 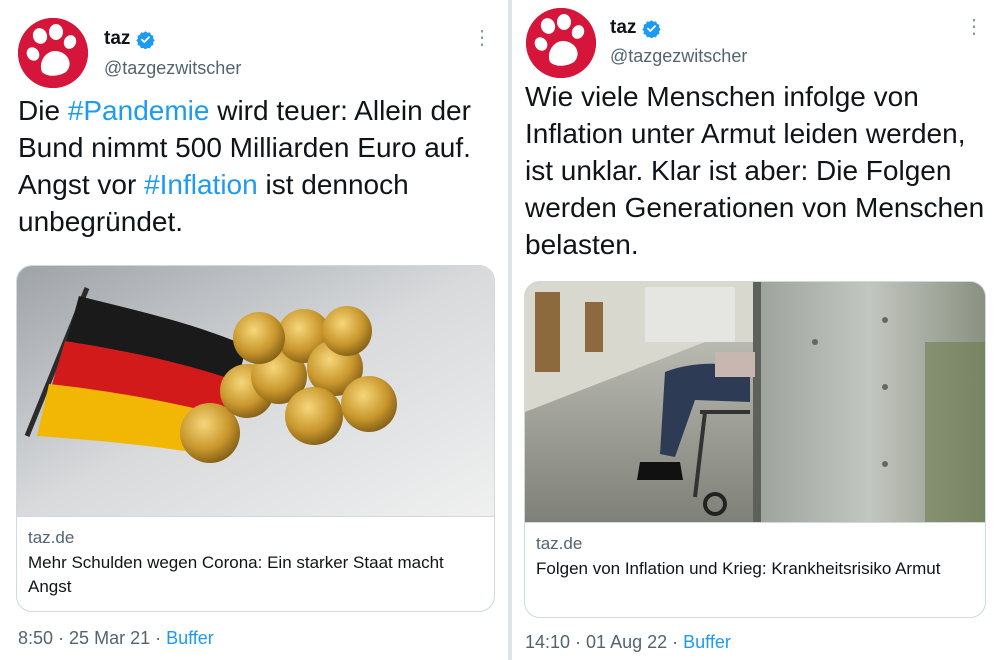 What do you see at coordinates (201, 184) in the screenshot?
I see `hashtag-link: #Inflation` at bounding box center [201, 184].